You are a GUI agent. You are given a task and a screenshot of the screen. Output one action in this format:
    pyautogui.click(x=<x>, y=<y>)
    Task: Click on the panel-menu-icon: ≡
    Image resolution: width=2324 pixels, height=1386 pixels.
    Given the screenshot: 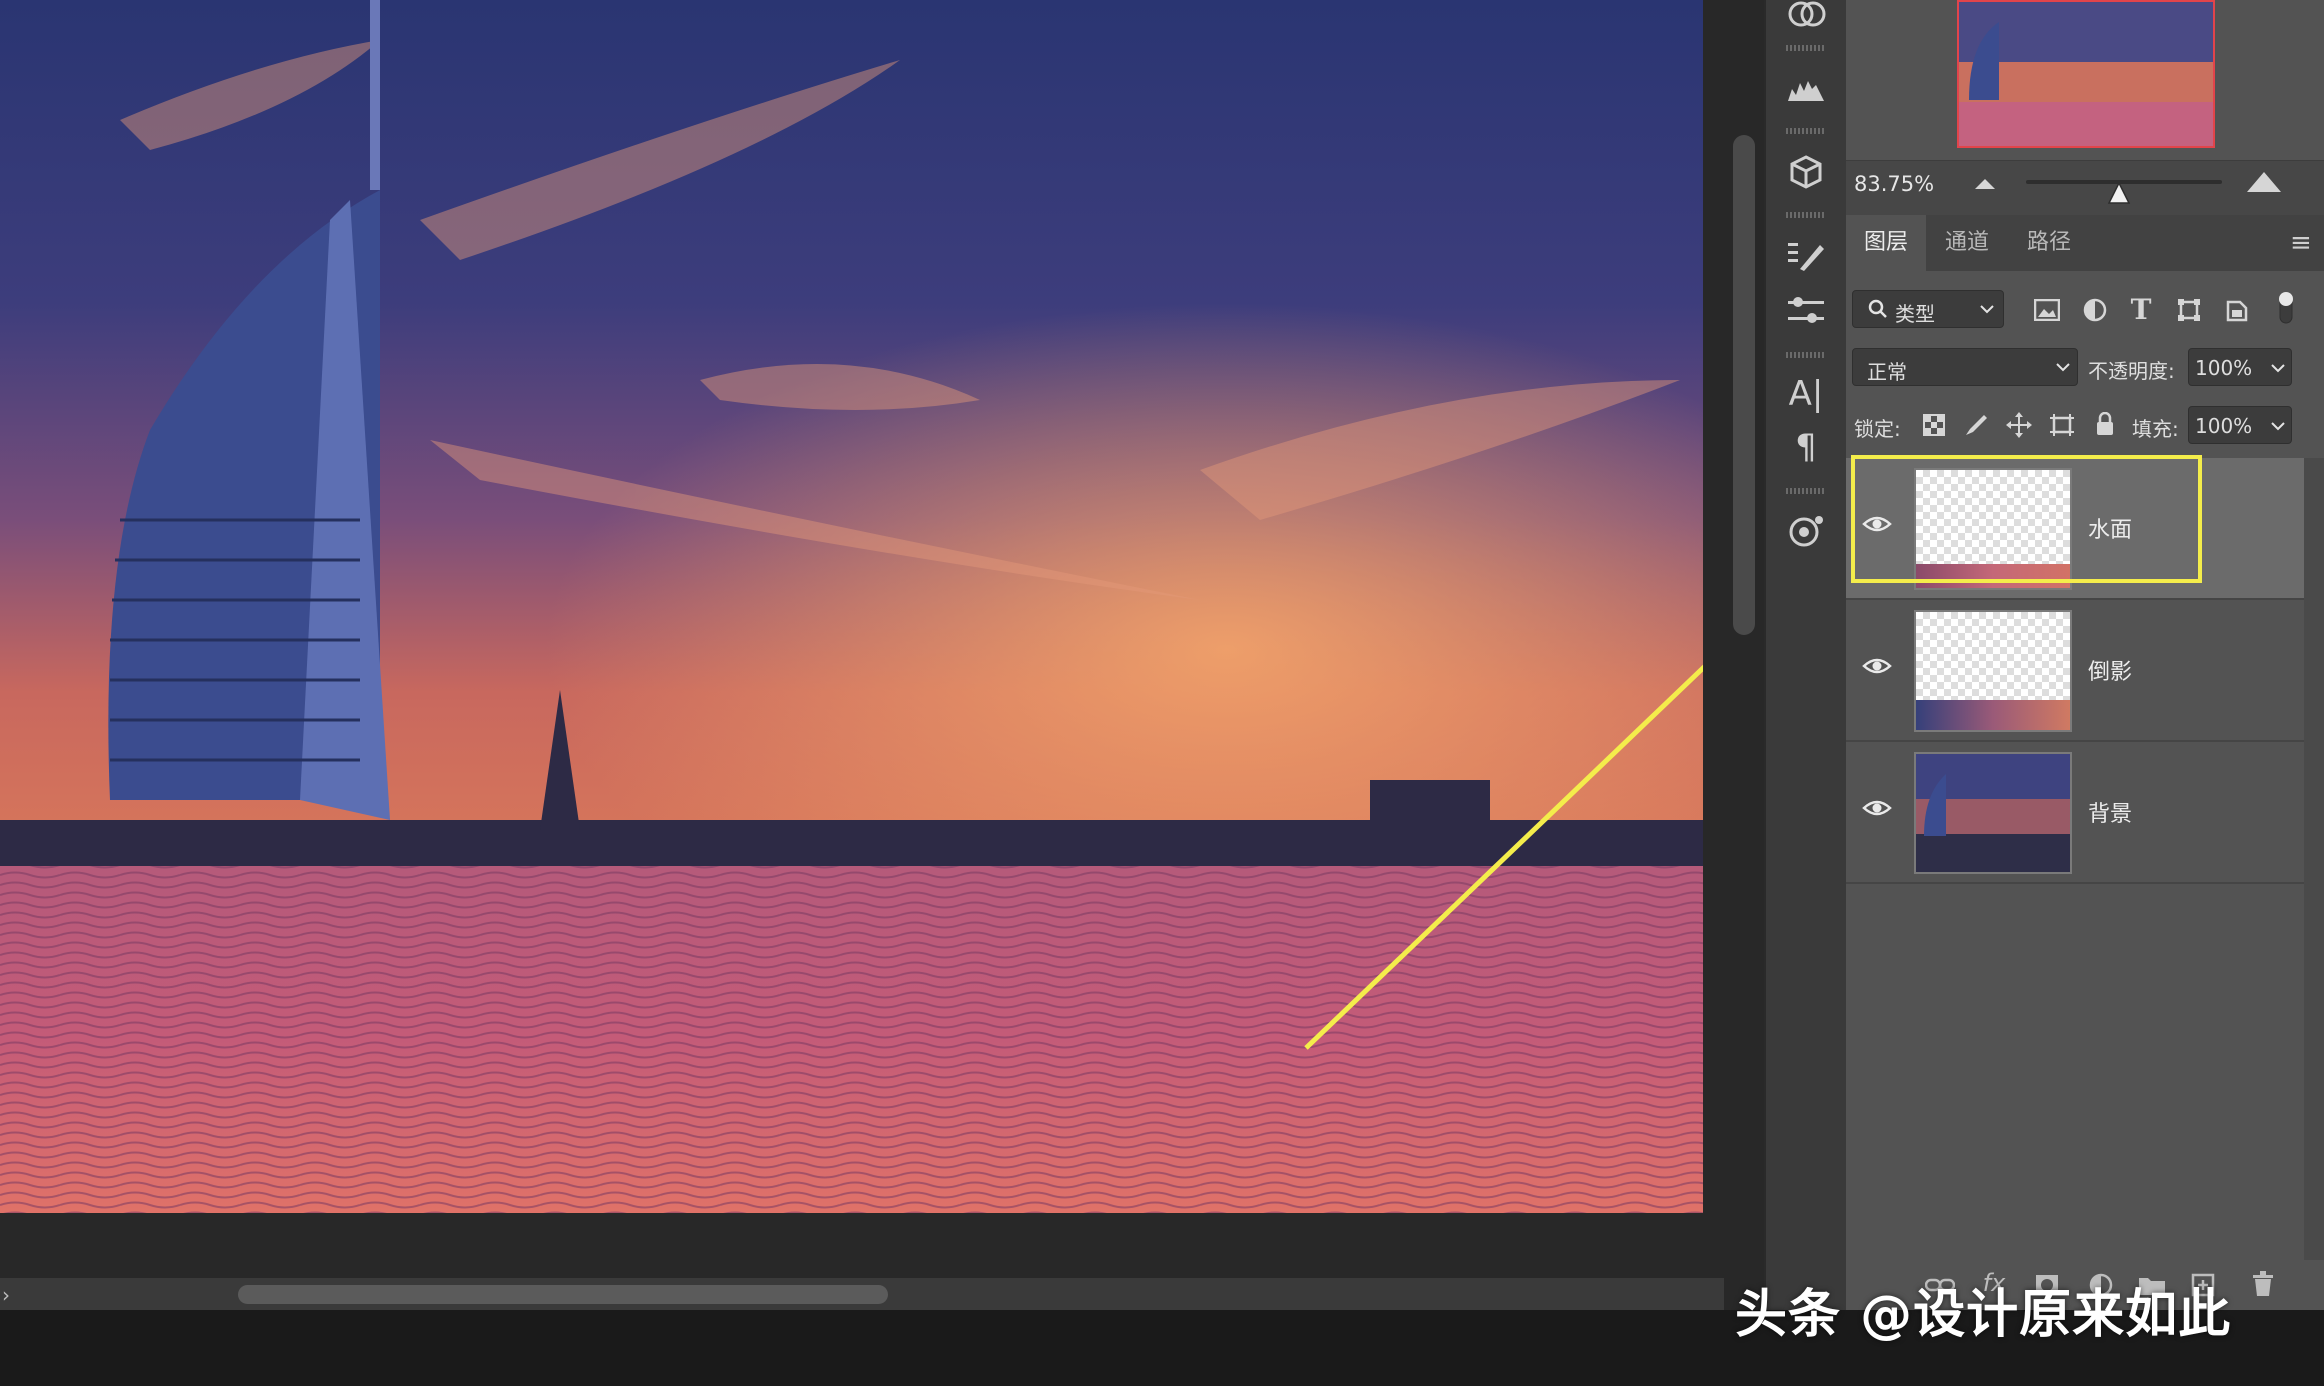 What is the action you would take?
    pyautogui.click(x=2301, y=243)
    